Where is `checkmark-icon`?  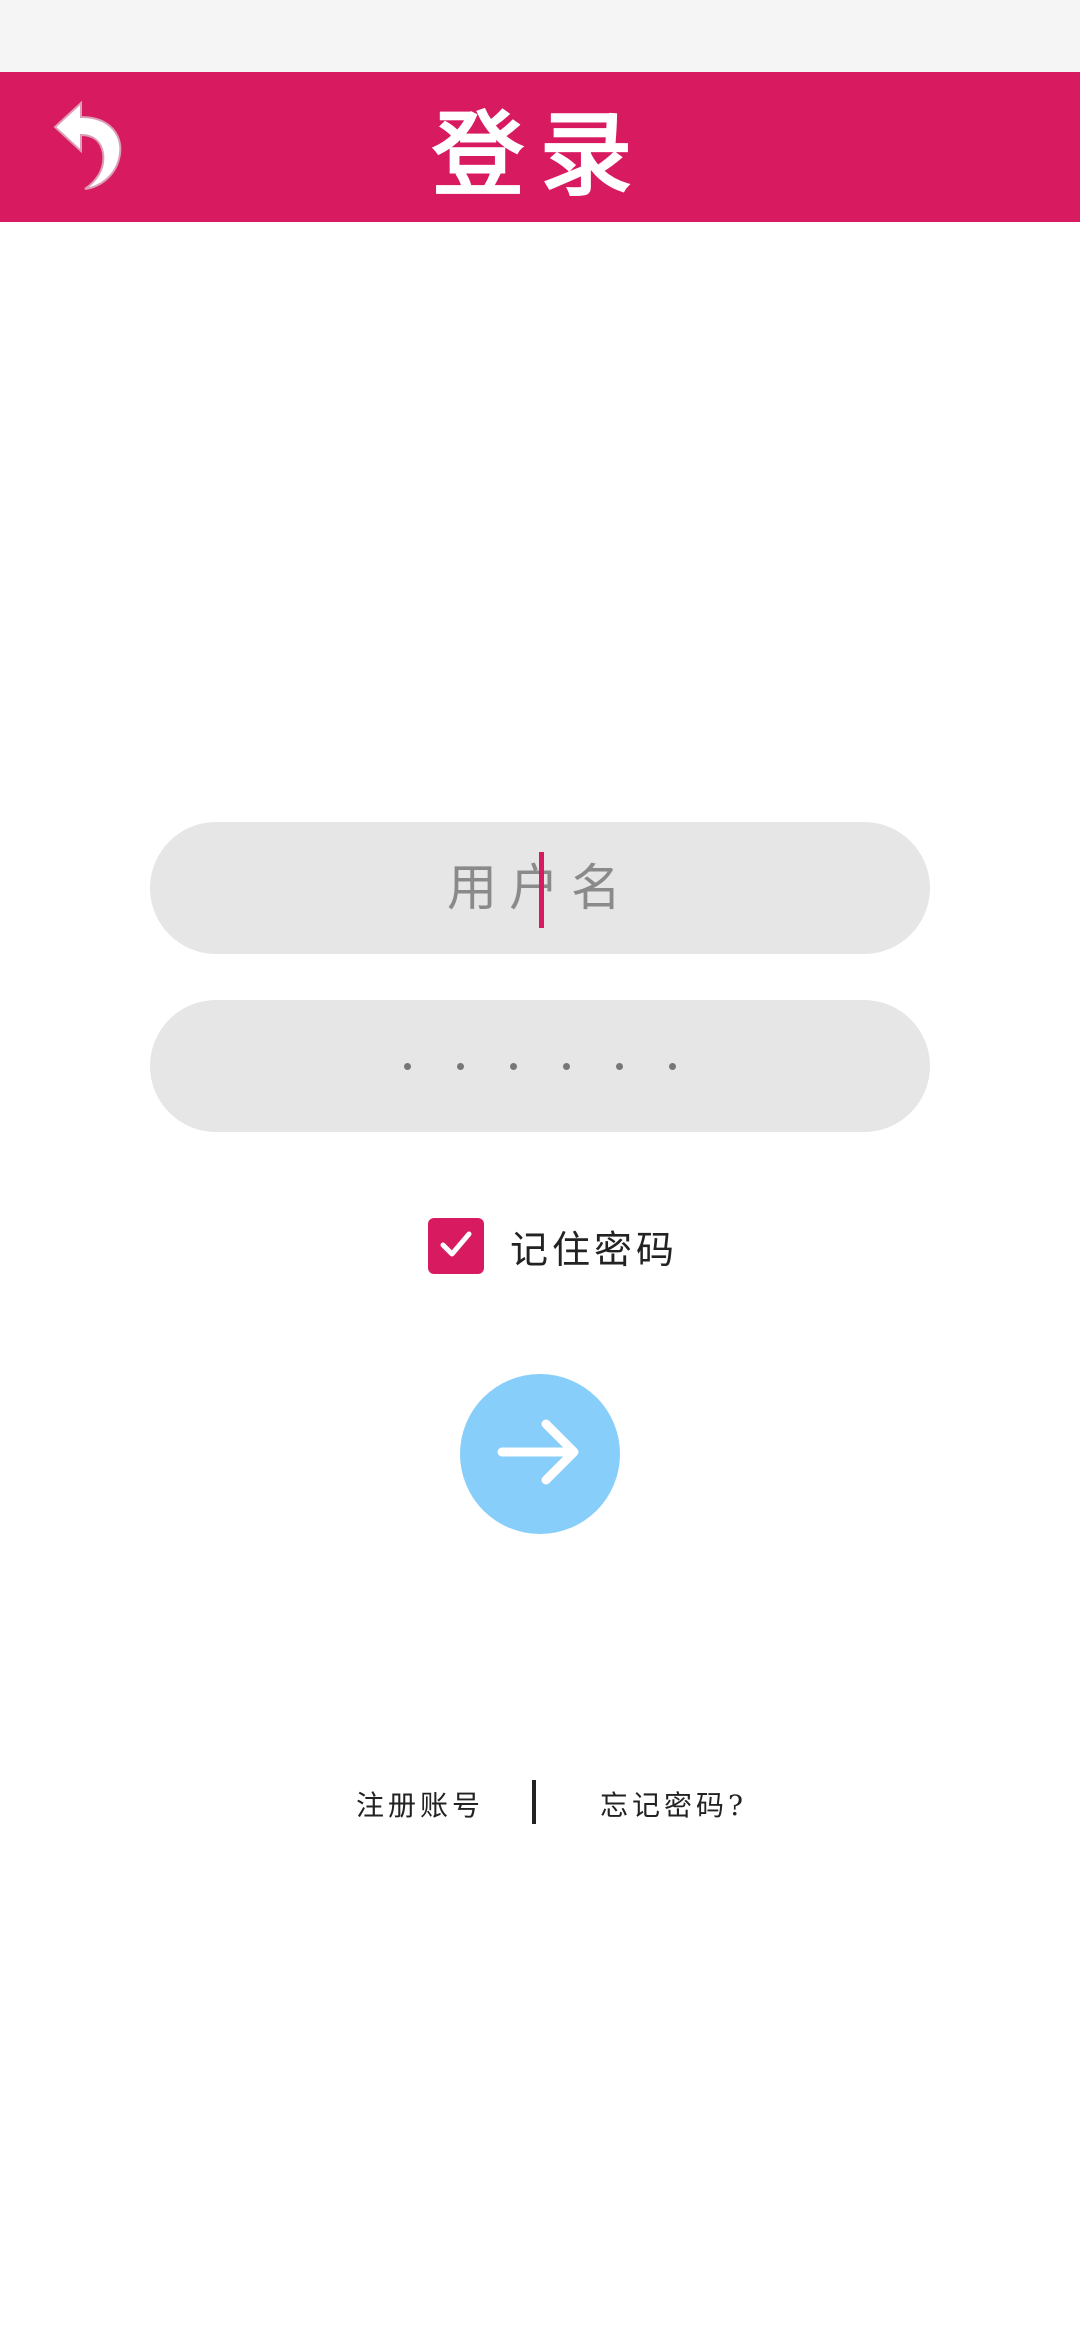 checkmark-icon is located at coordinates (456, 1246).